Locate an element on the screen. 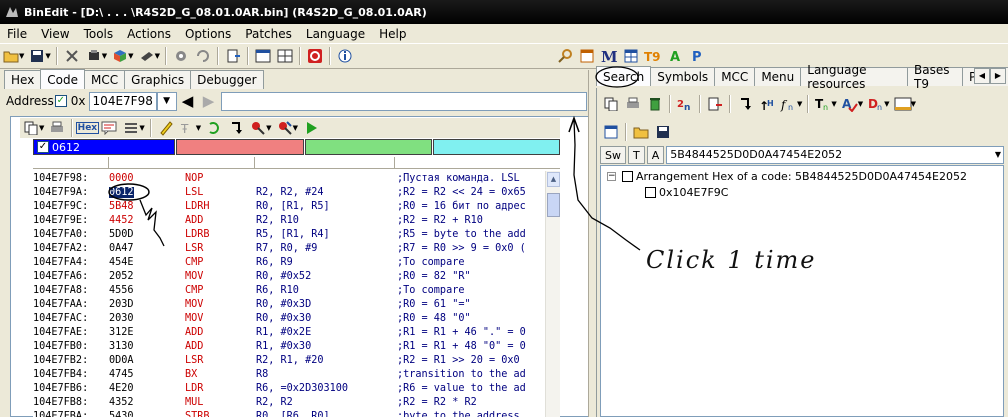 Image resolution: width=1008 pixels, height=417 pixels. window-split-icon is located at coordinates (263, 56).